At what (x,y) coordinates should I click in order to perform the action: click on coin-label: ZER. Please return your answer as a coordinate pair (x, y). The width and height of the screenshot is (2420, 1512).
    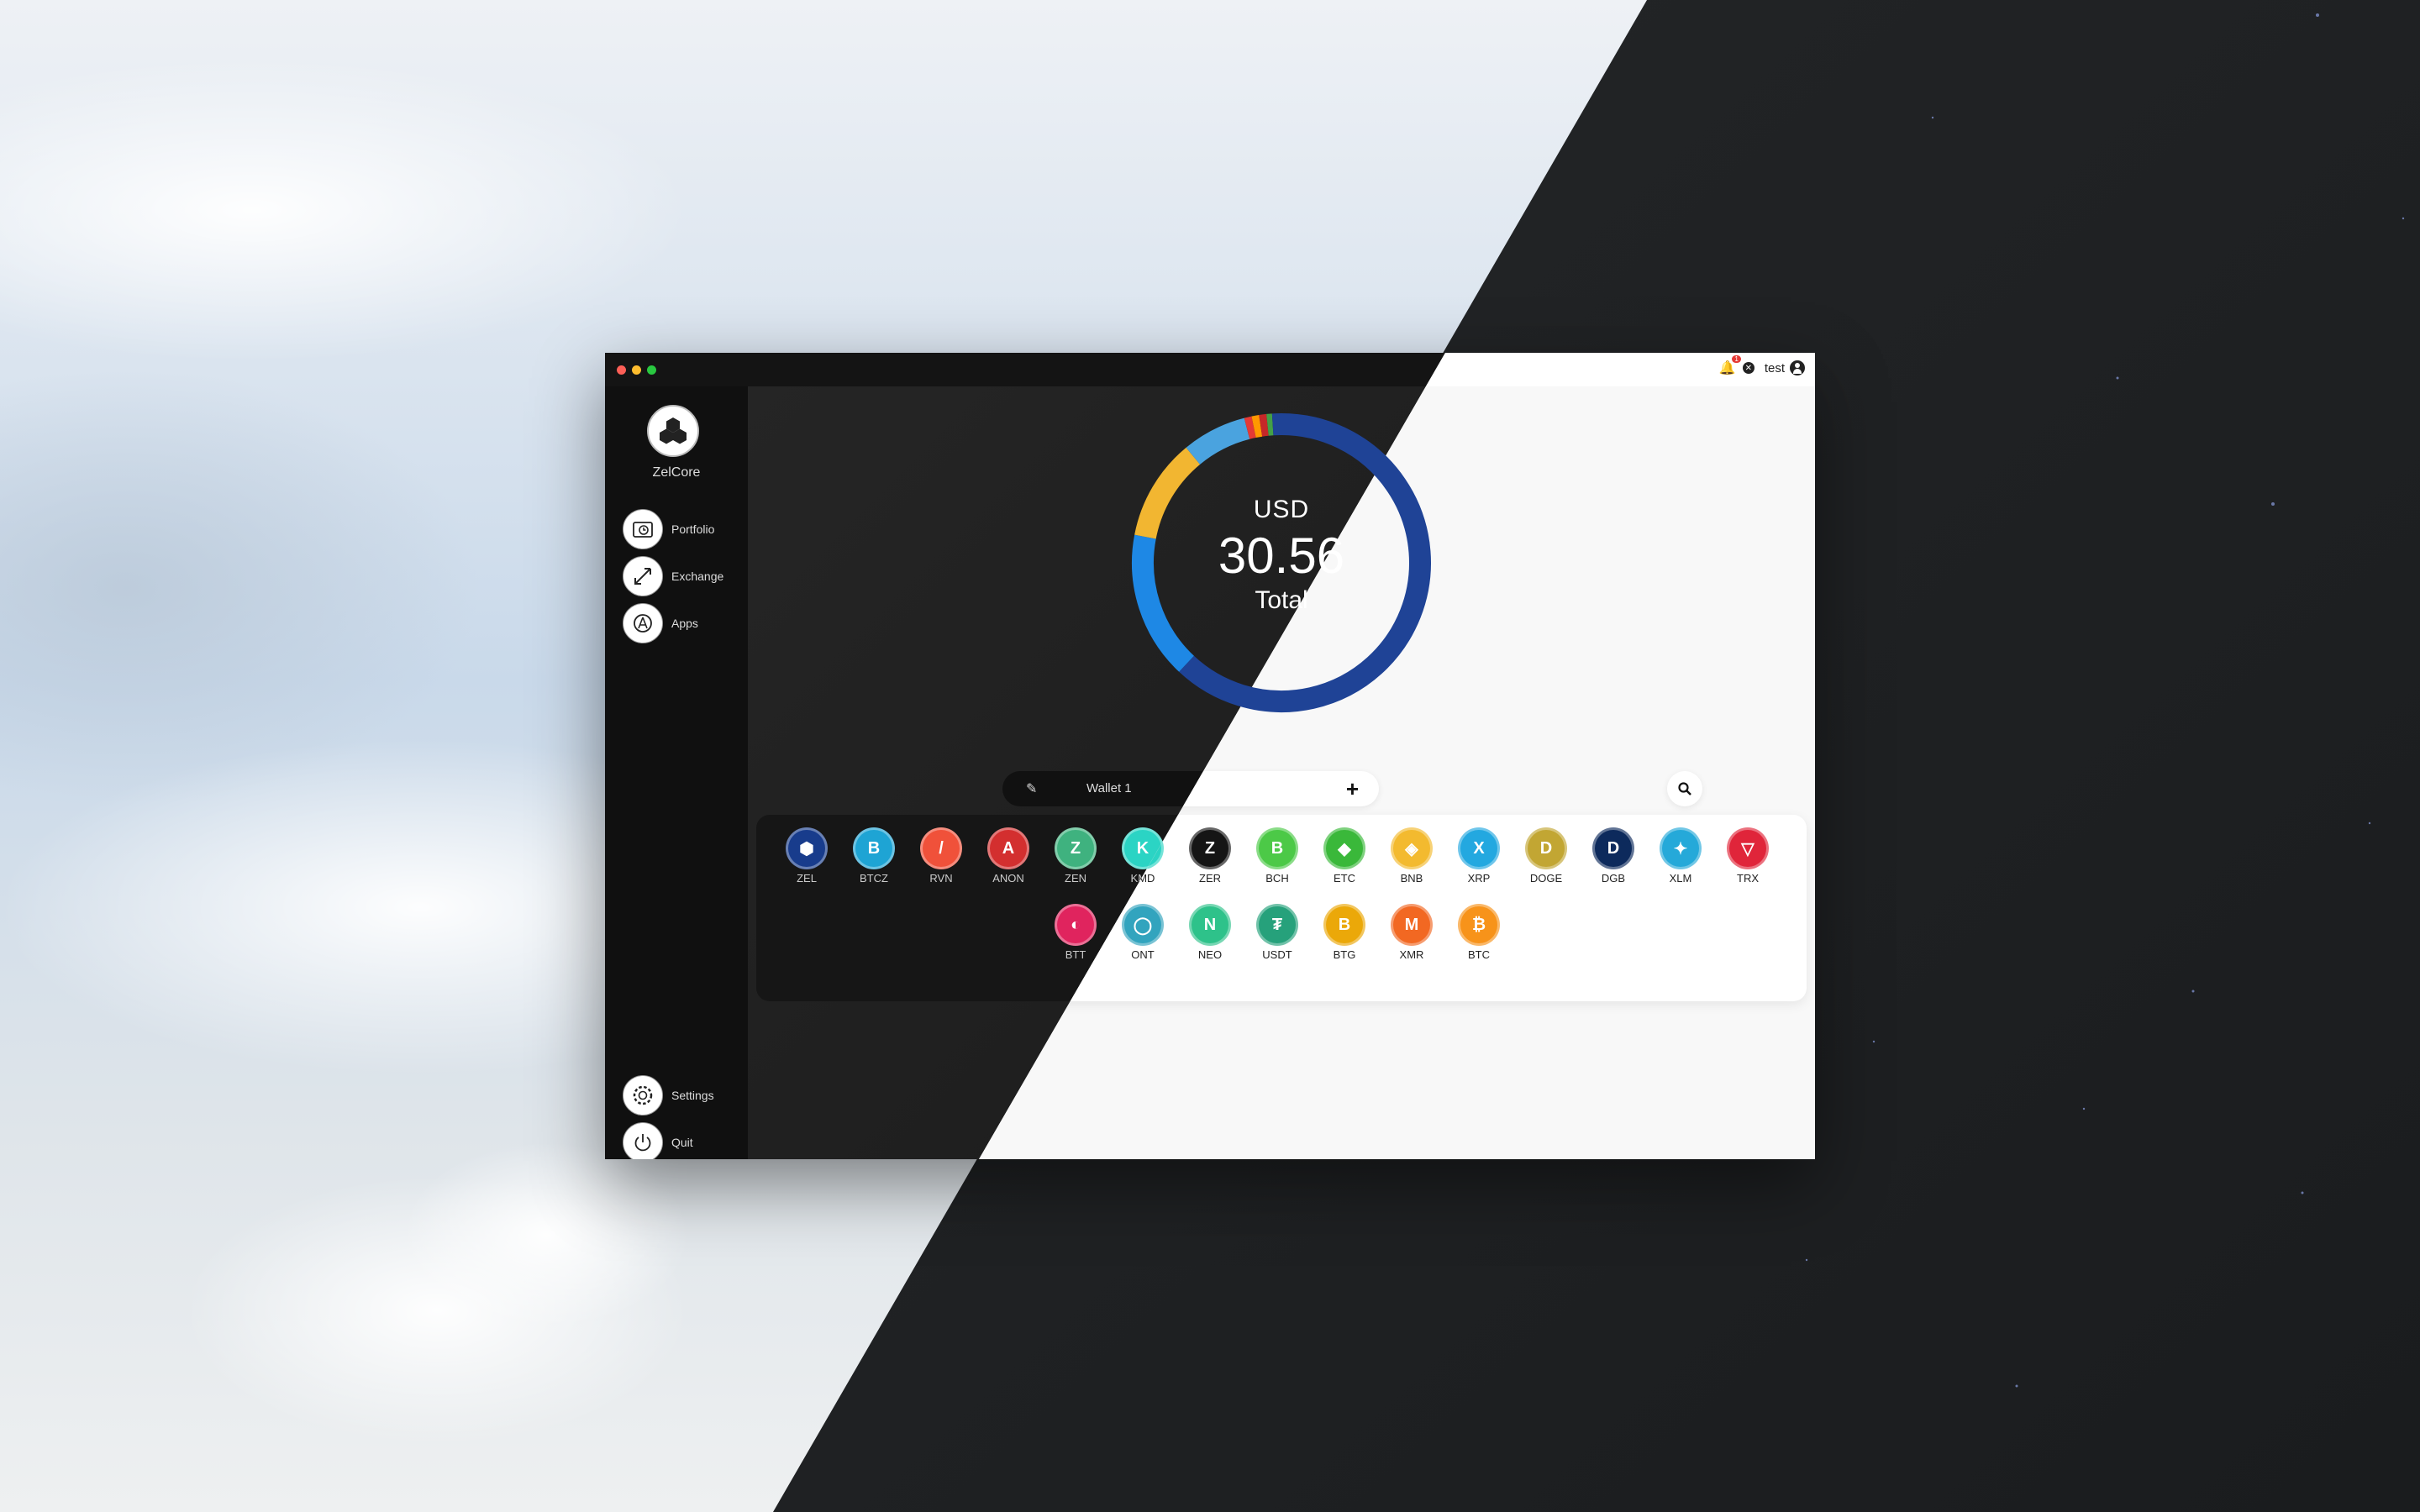
    Looking at the image, I should click on (1210, 878).